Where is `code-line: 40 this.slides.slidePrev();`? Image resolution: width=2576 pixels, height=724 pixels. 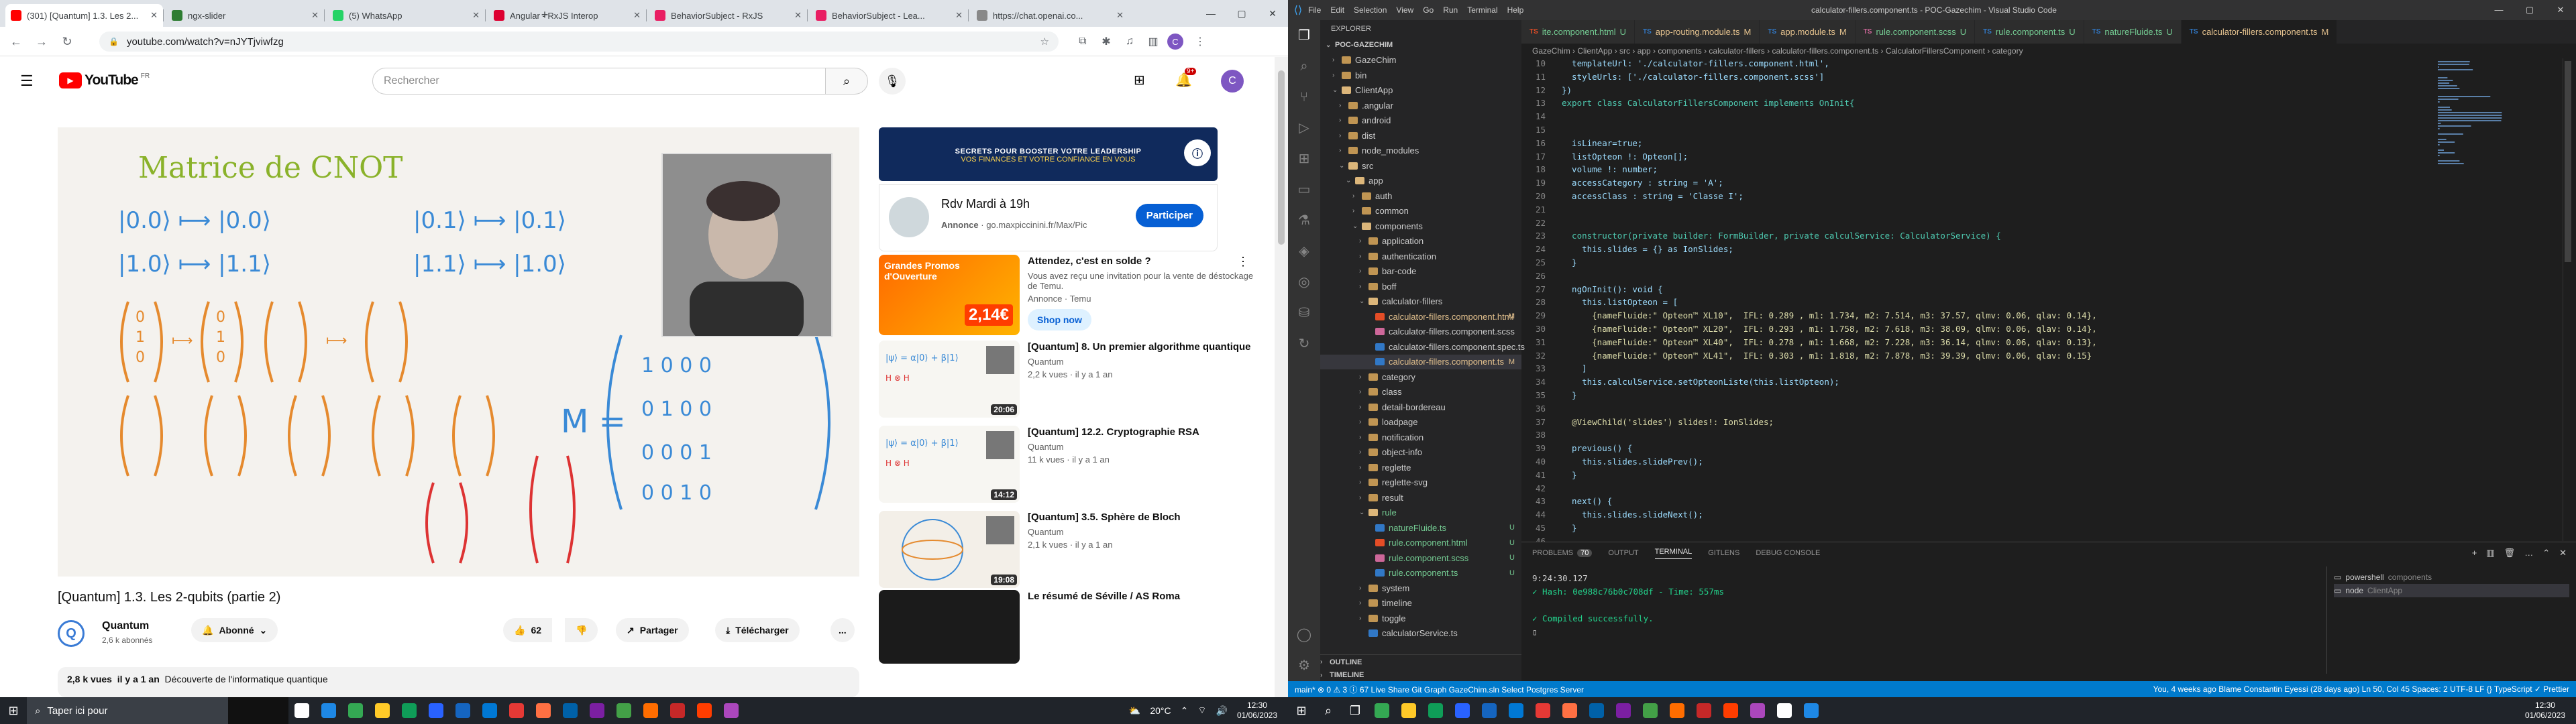
code-line: 40 this.slides.slidePrev(); is located at coordinates (1977, 463).